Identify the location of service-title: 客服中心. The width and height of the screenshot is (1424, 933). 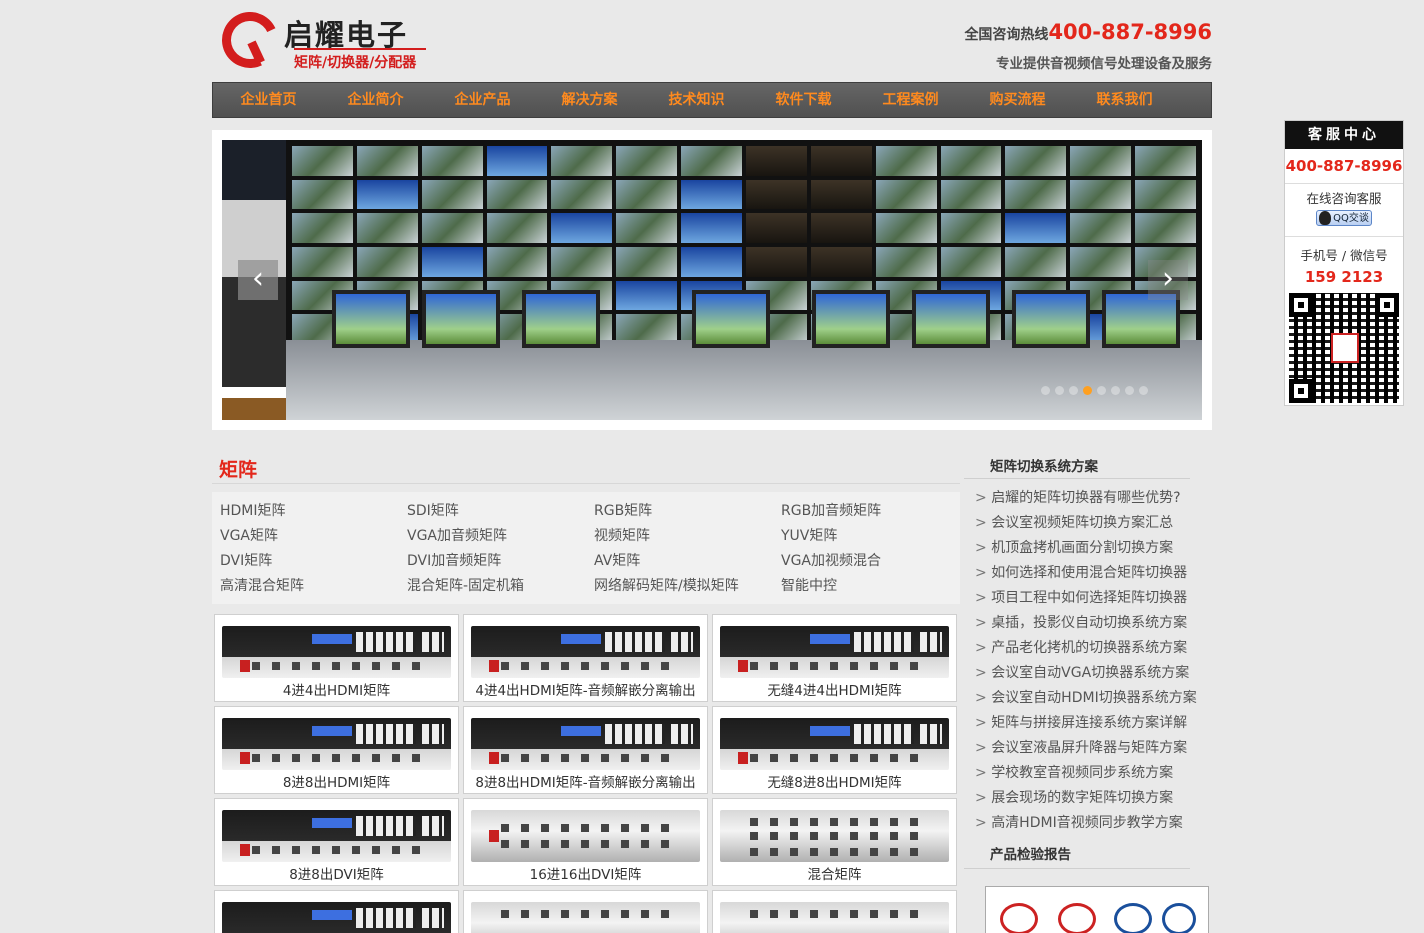
(1344, 135).